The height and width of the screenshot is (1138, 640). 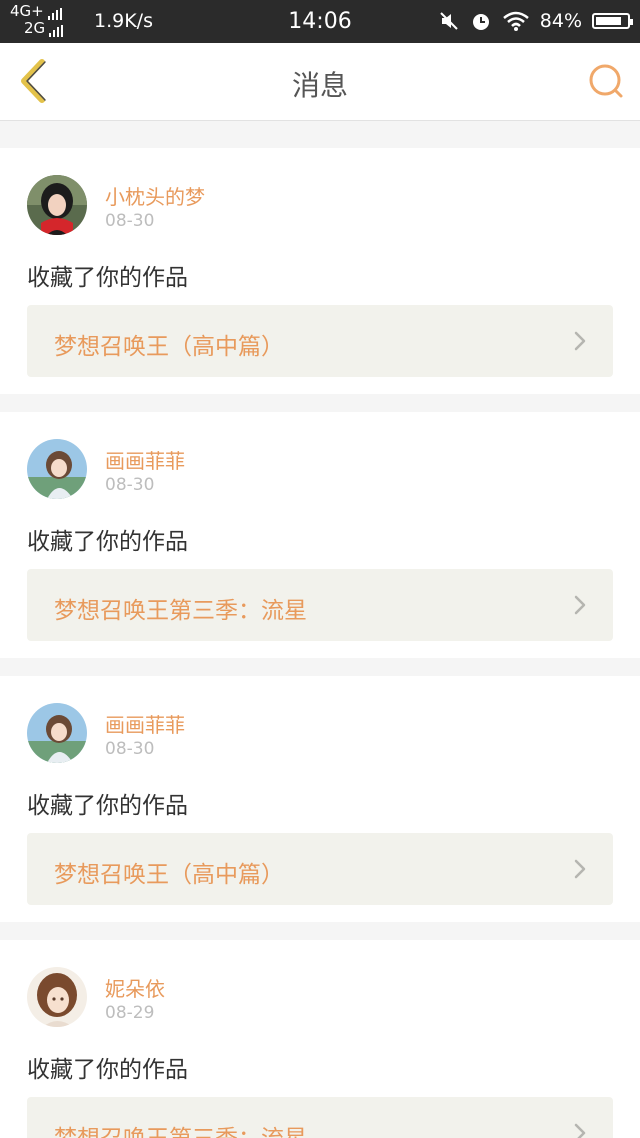 I want to click on status-bar: 4G+ 2G 1.9K/s 14:06 84%, so click(x=320, y=21).